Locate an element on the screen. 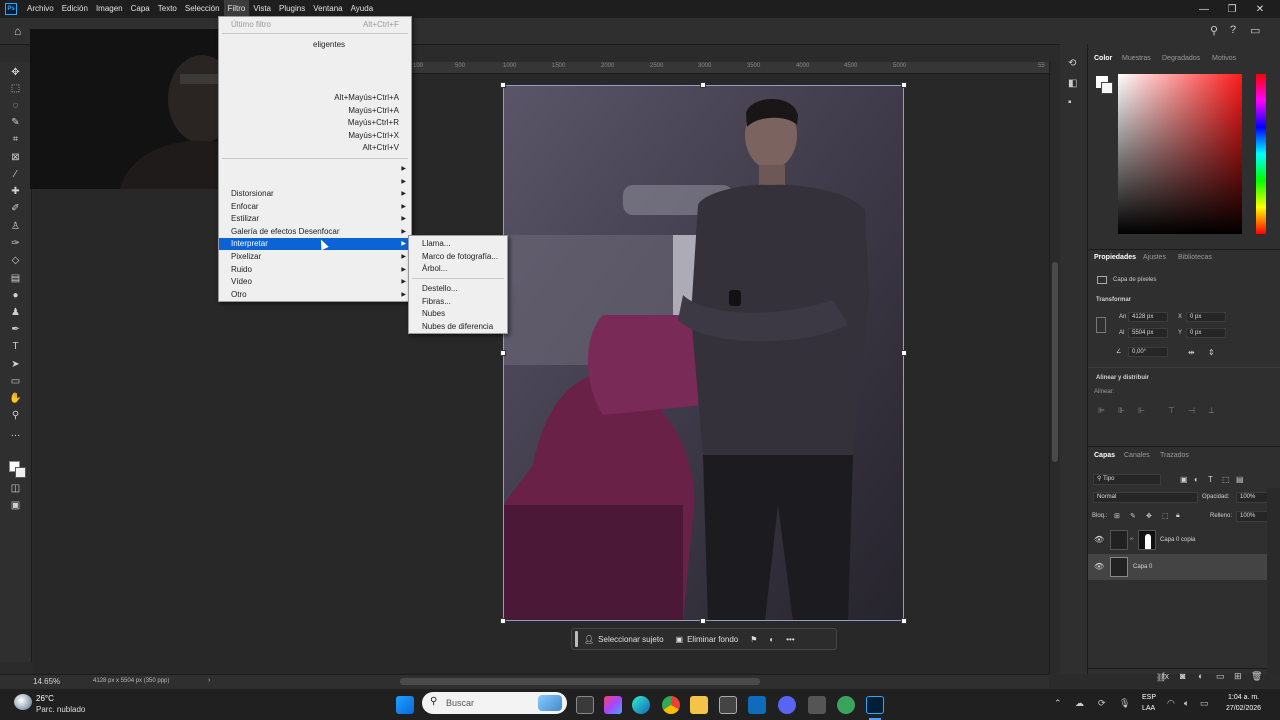  menu-item-estilizar: Estilizar ▶ is located at coordinates (315, 219).